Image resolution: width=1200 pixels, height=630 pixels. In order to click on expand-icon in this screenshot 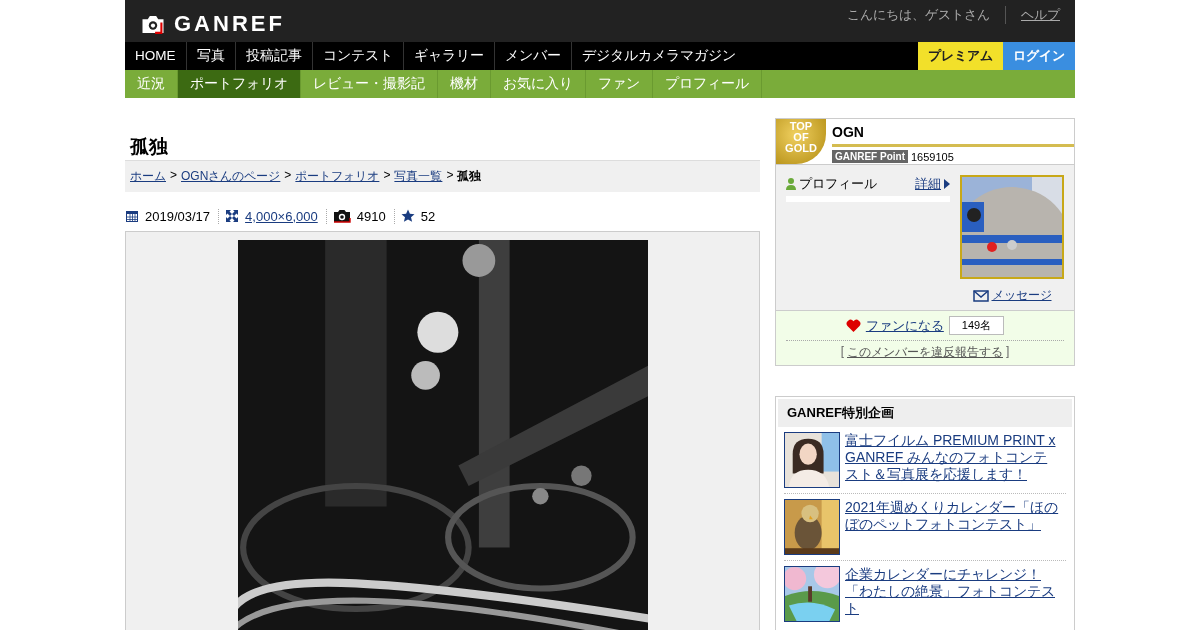, I will do `click(232, 216)`.